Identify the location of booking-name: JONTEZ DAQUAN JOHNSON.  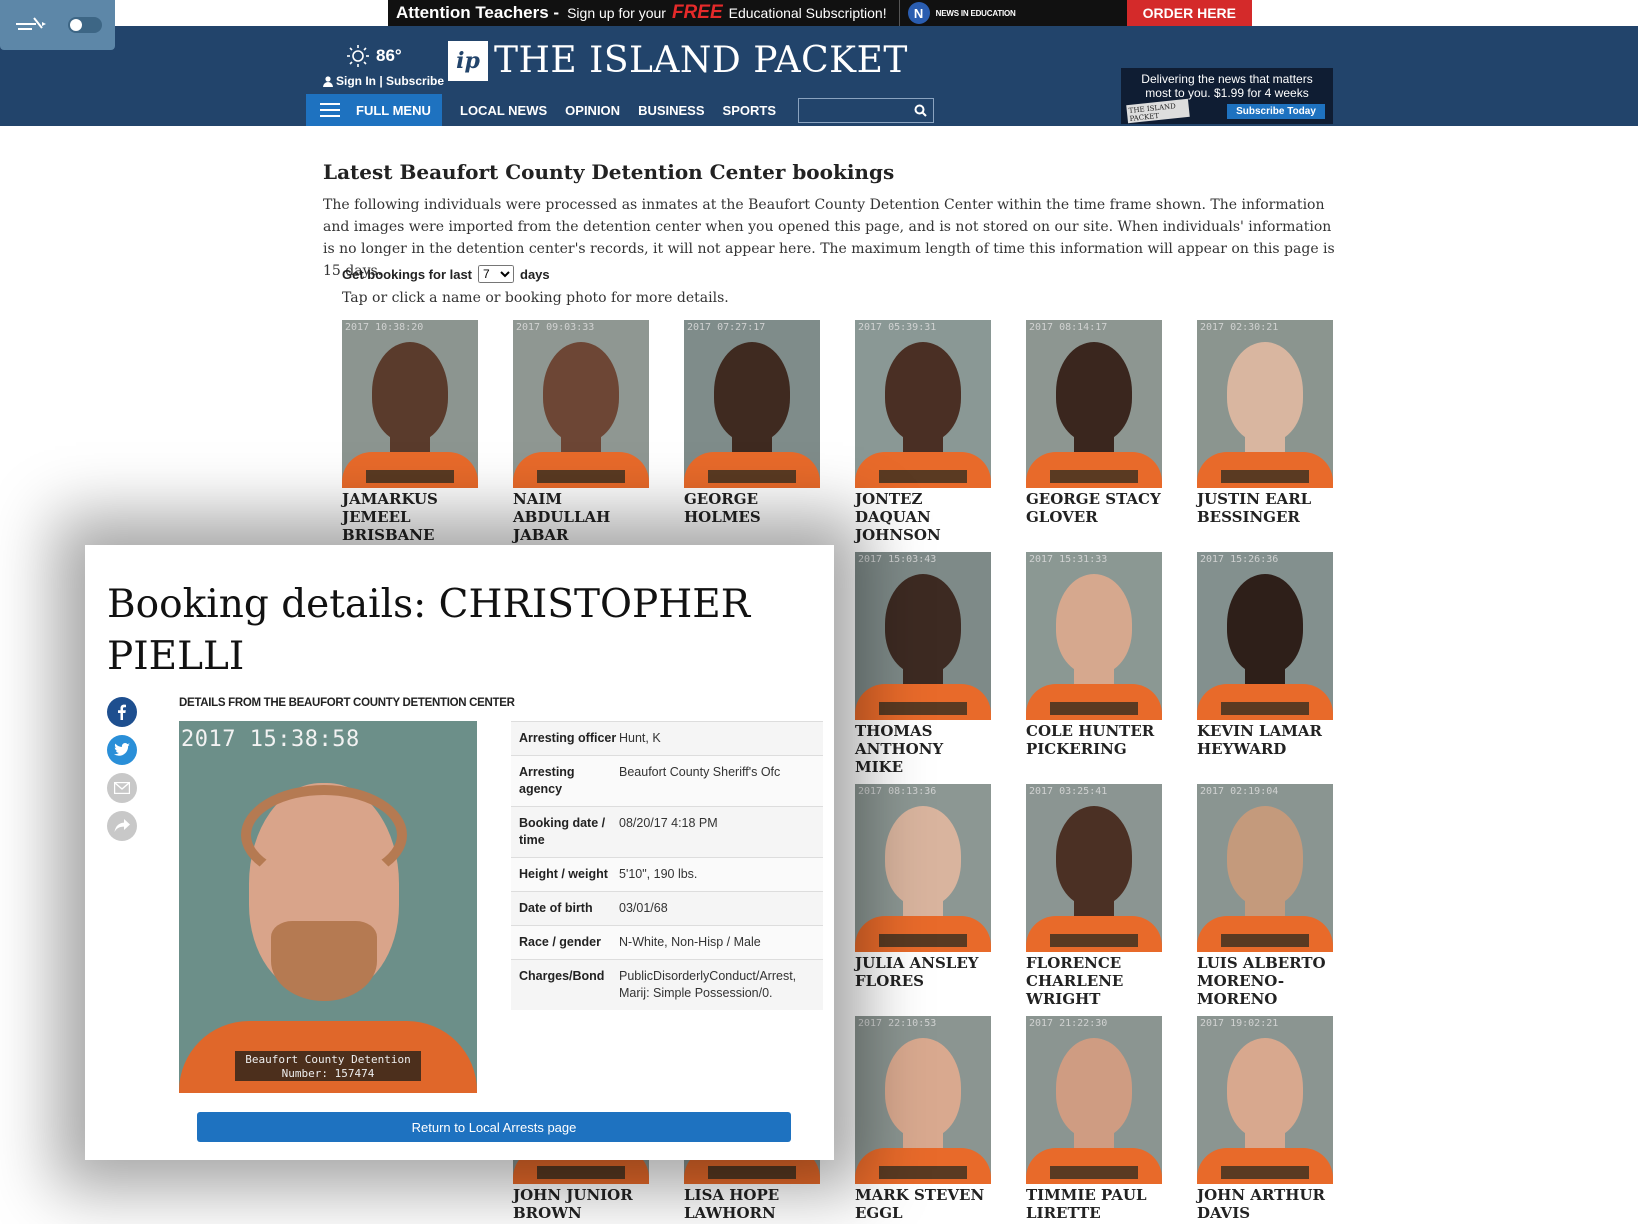
(923, 517).